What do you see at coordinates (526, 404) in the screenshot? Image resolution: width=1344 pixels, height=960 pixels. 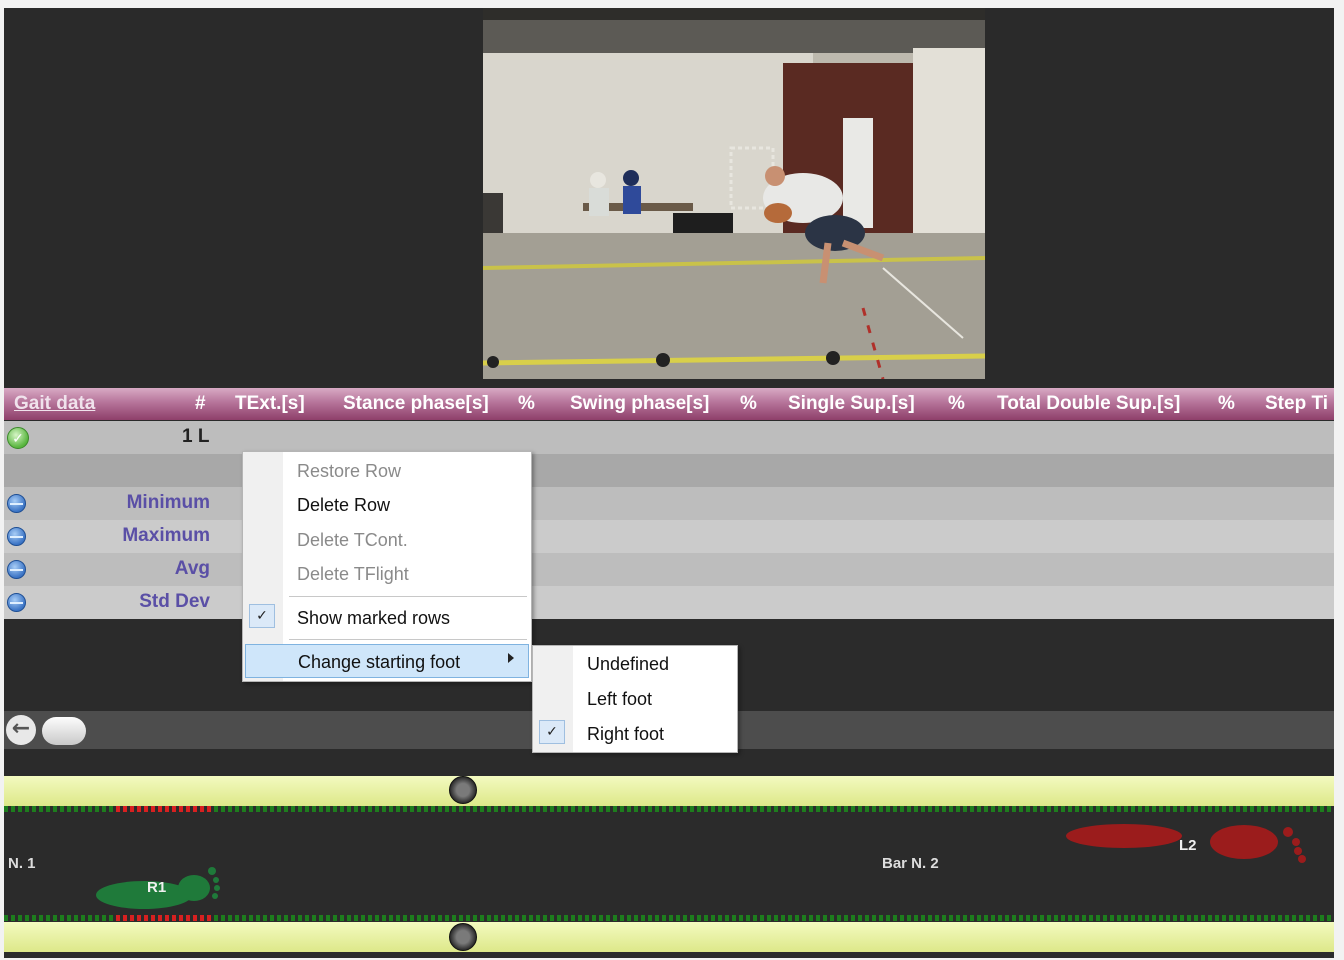 I see `column-header-stance-pct: %` at bounding box center [526, 404].